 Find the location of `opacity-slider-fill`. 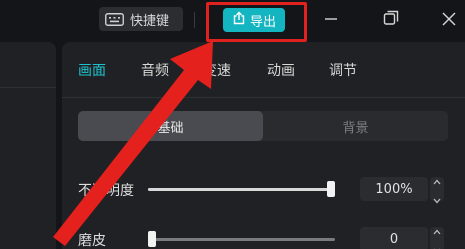

opacity-slider-fill is located at coordinates (239, 189).